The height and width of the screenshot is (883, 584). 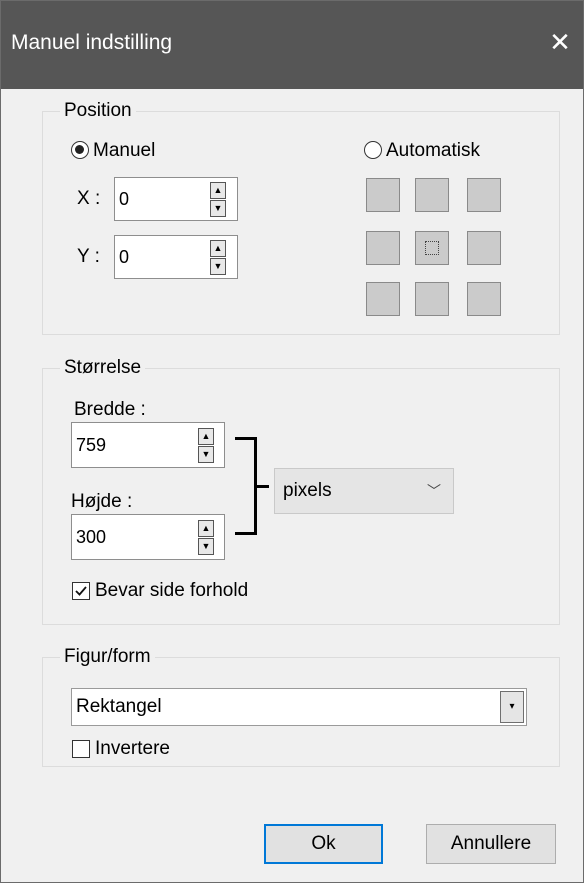 What do you see at coordinates (560, 42) in the screenshot?
I see `close-icon: ✕` at bounding box center [560, 42].